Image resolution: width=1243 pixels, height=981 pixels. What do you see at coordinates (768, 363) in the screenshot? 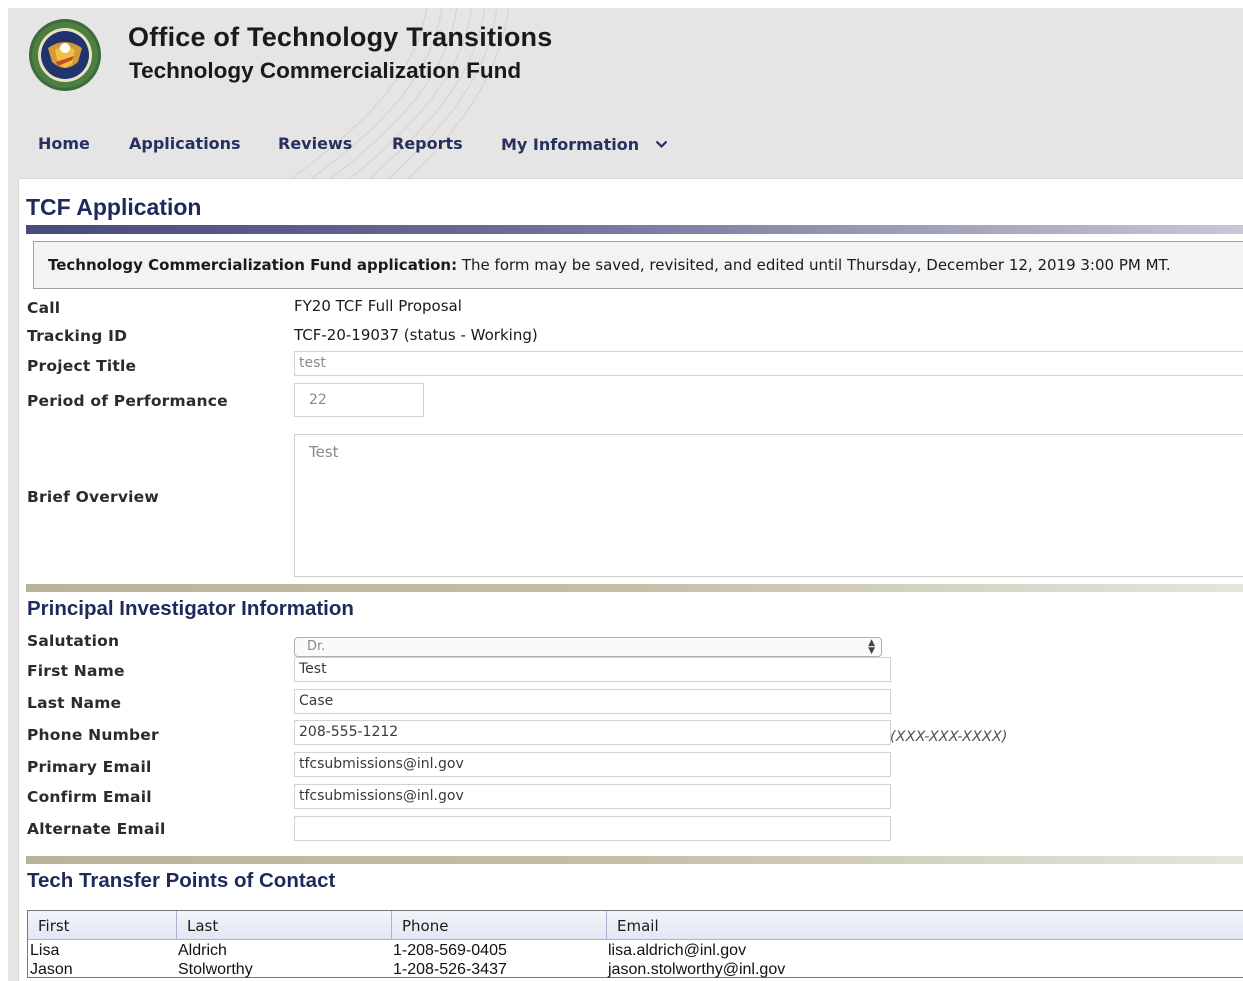
I see `project-title-input: test` at bounding box center [768, 363].